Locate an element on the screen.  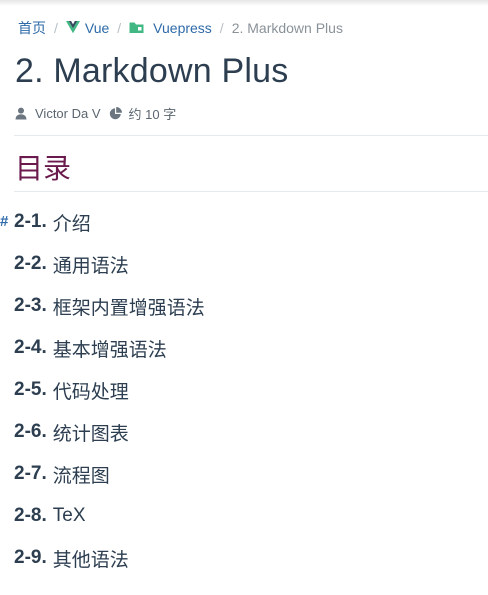
folder-icon is located at coordinates (137, 28).